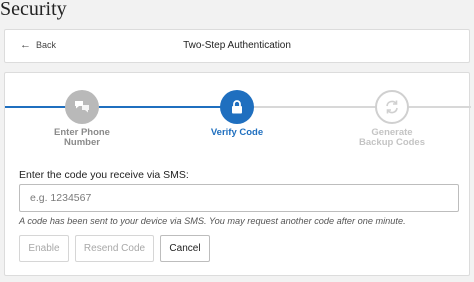 This screenshot has height=282, width=474. What do you see at coordinates (239, 198) in the screenshot?
I see `verification-code-input` at bounding box center [239, 198].